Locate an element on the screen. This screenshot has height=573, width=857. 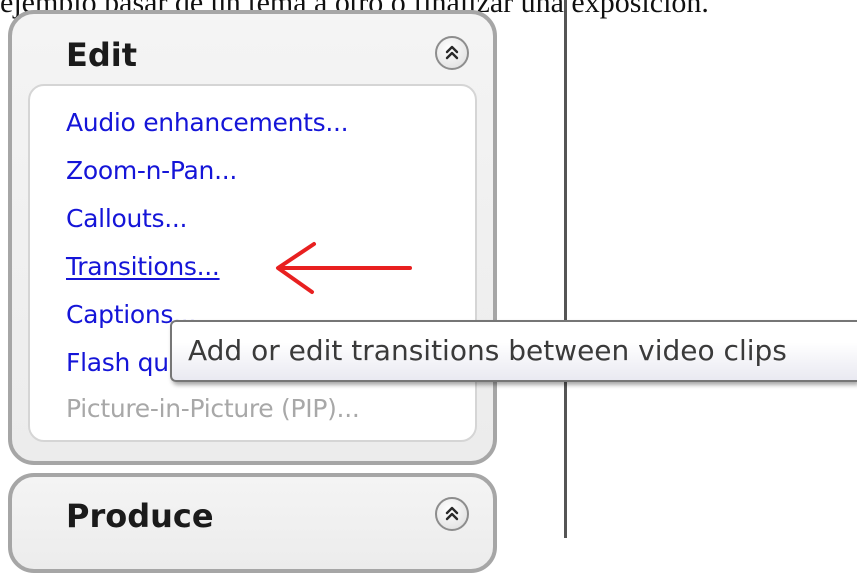
produce-collapse-button is located at coordinates (452, 514).